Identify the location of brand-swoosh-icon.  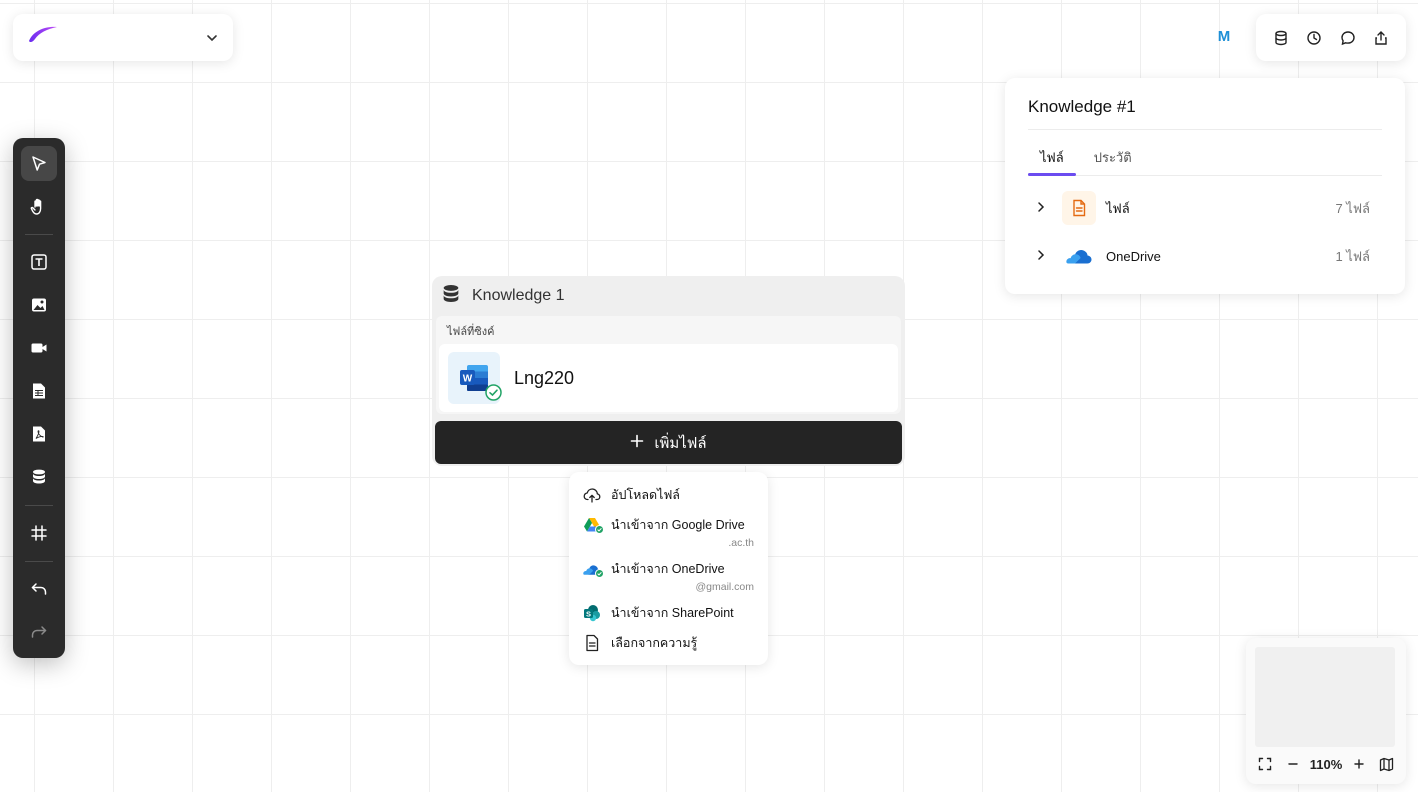
(43, 37).